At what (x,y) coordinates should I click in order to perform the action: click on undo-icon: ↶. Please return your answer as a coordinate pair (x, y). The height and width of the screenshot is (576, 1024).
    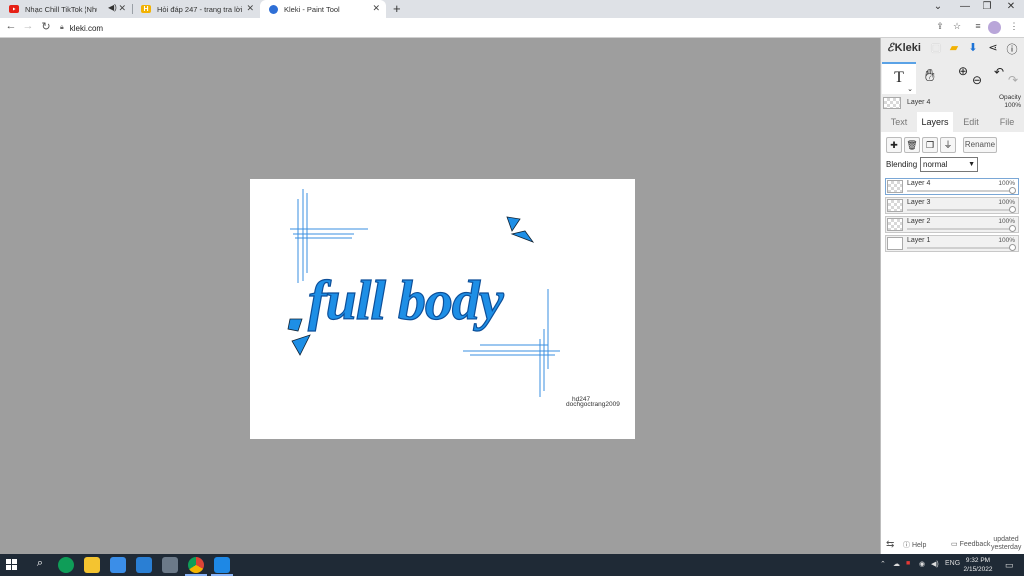
    Looking at the image, I should click on (999, 72).